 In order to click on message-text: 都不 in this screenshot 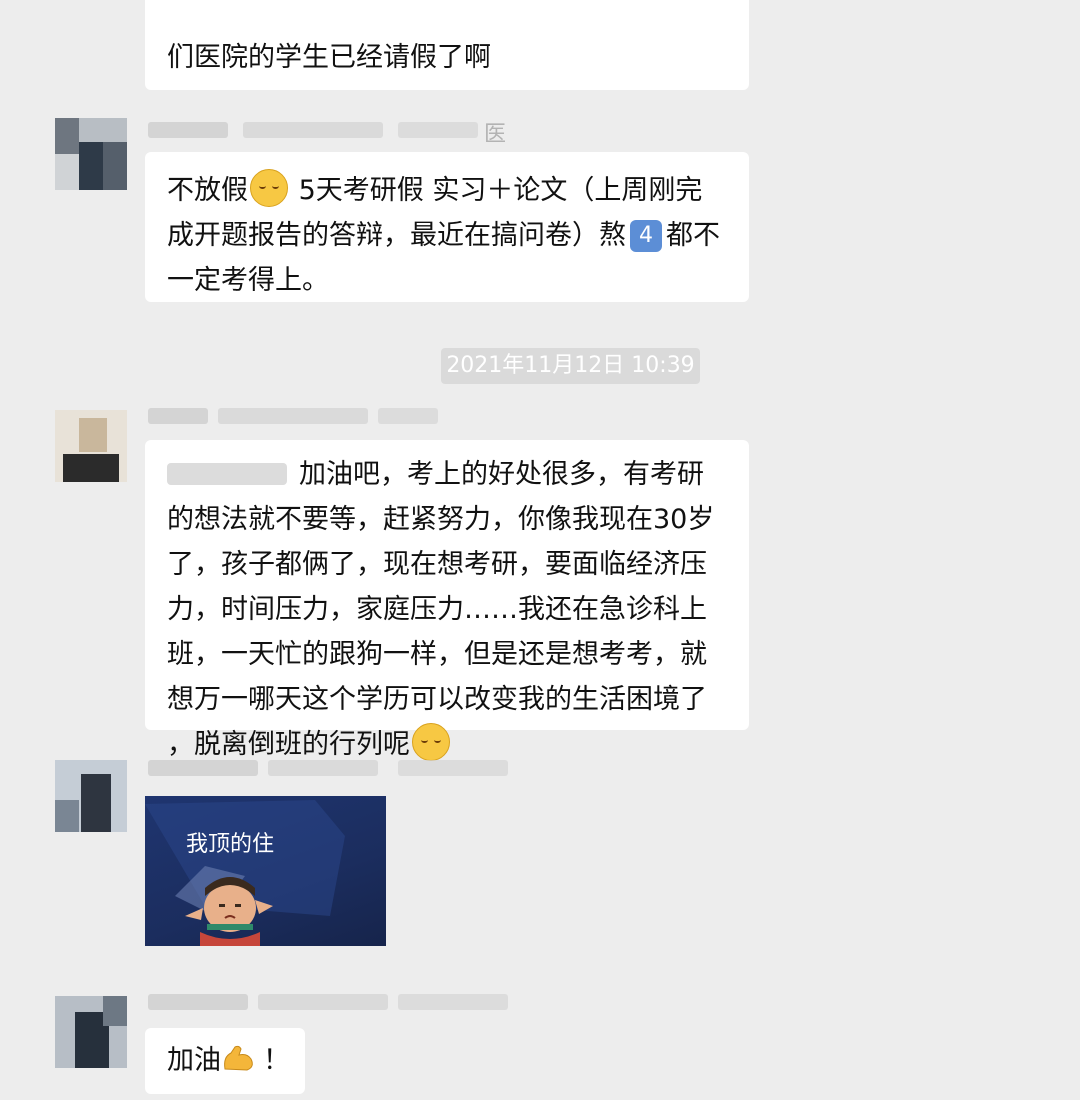, I will do `click(693, 235)`.